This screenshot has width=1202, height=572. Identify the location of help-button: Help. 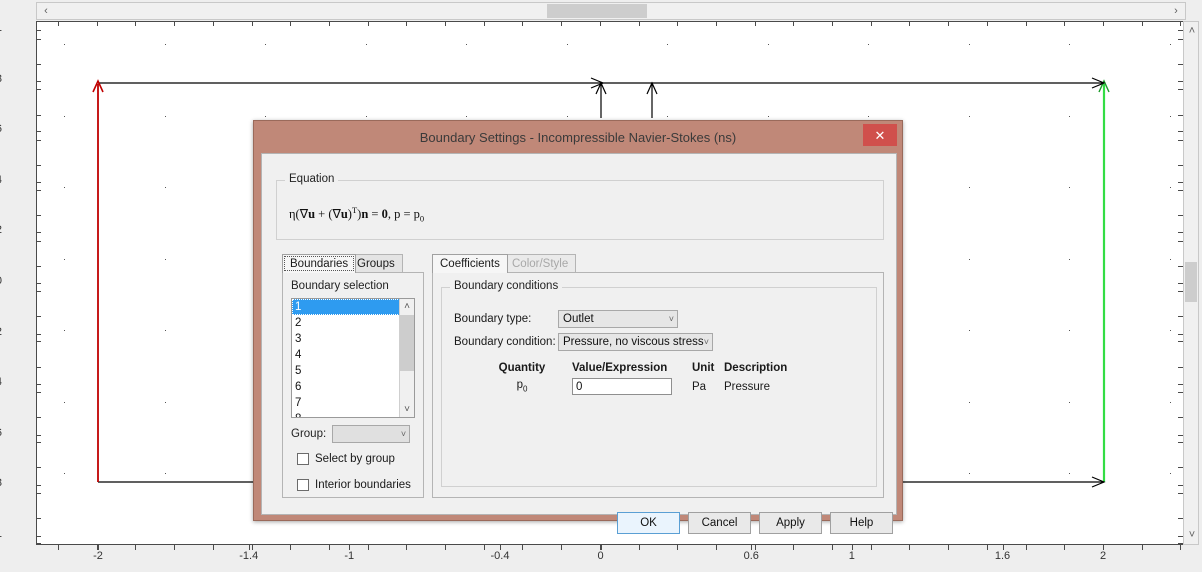
(861, 523).